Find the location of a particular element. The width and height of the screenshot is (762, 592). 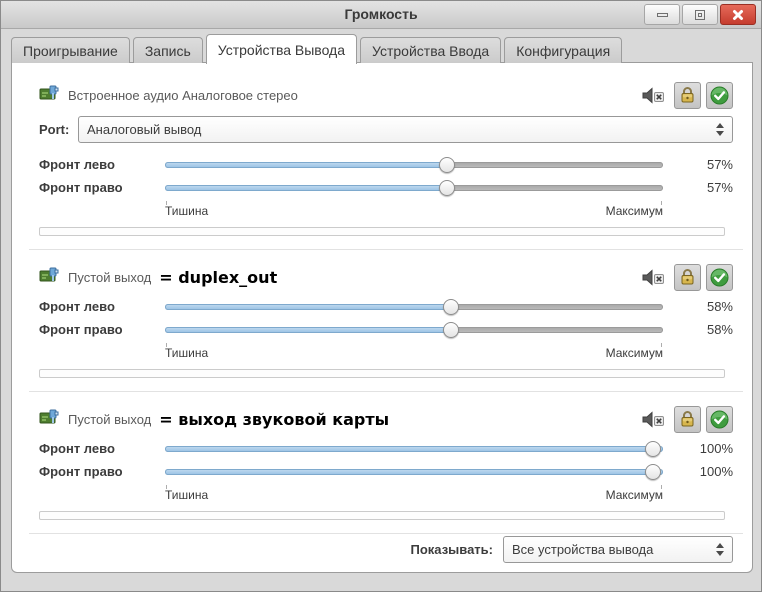

minimize-icon is located at coordinates (662, 14).